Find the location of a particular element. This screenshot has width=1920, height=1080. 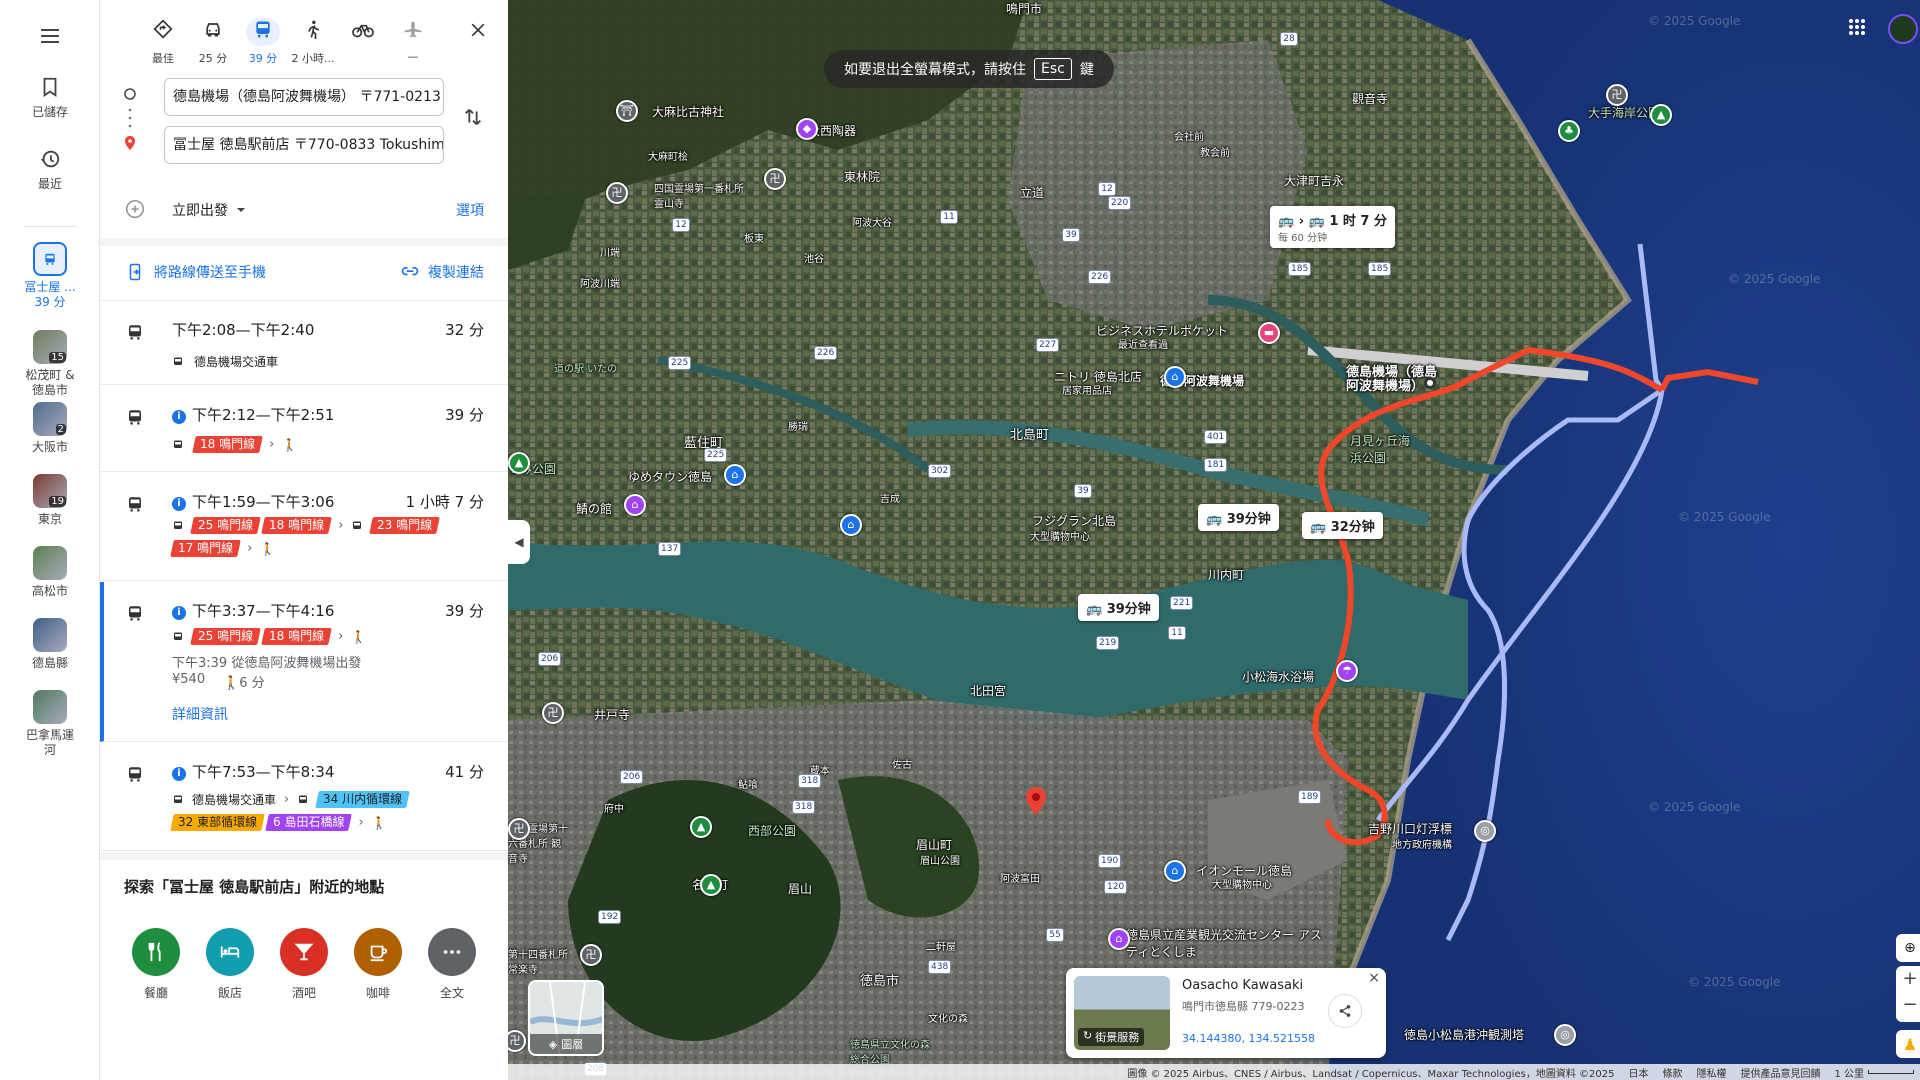

avatar is located at coordinates (1903, 29).